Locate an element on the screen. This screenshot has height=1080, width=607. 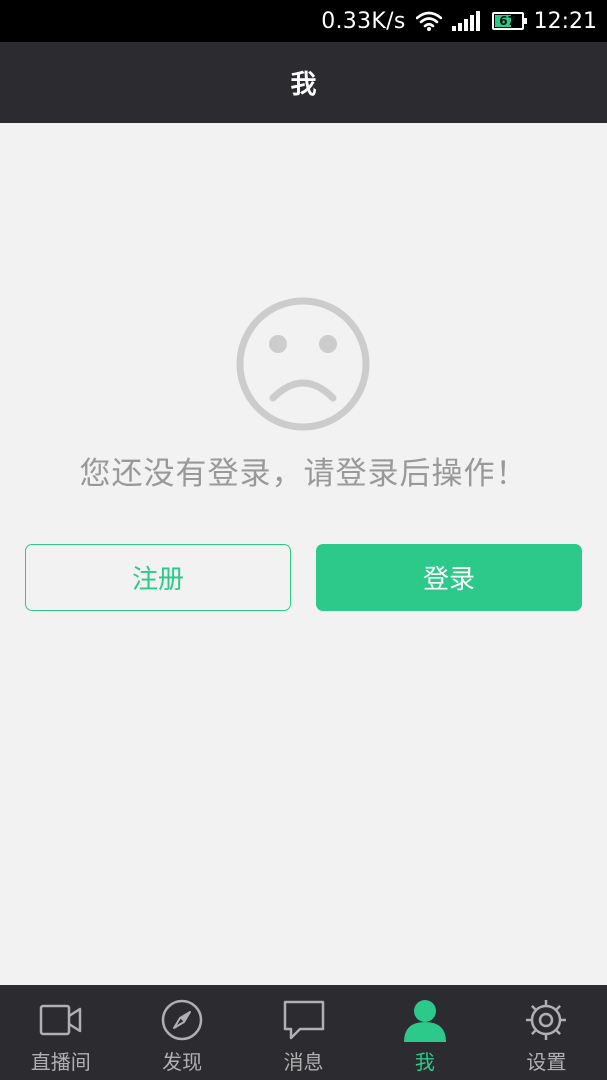
login-prompt-message: 您还没有登录，请登录后操作！ is located at coordinates (303, 474).